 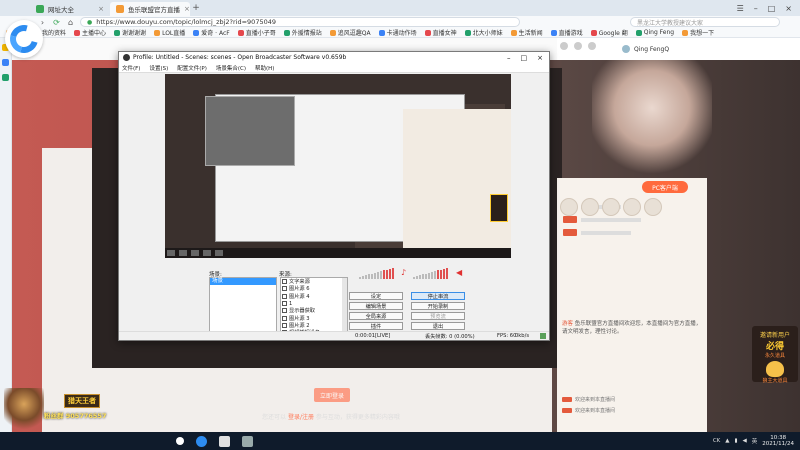 I want to click on menu-scene-collection: 场景集合(C), so click(x=231, y=68).